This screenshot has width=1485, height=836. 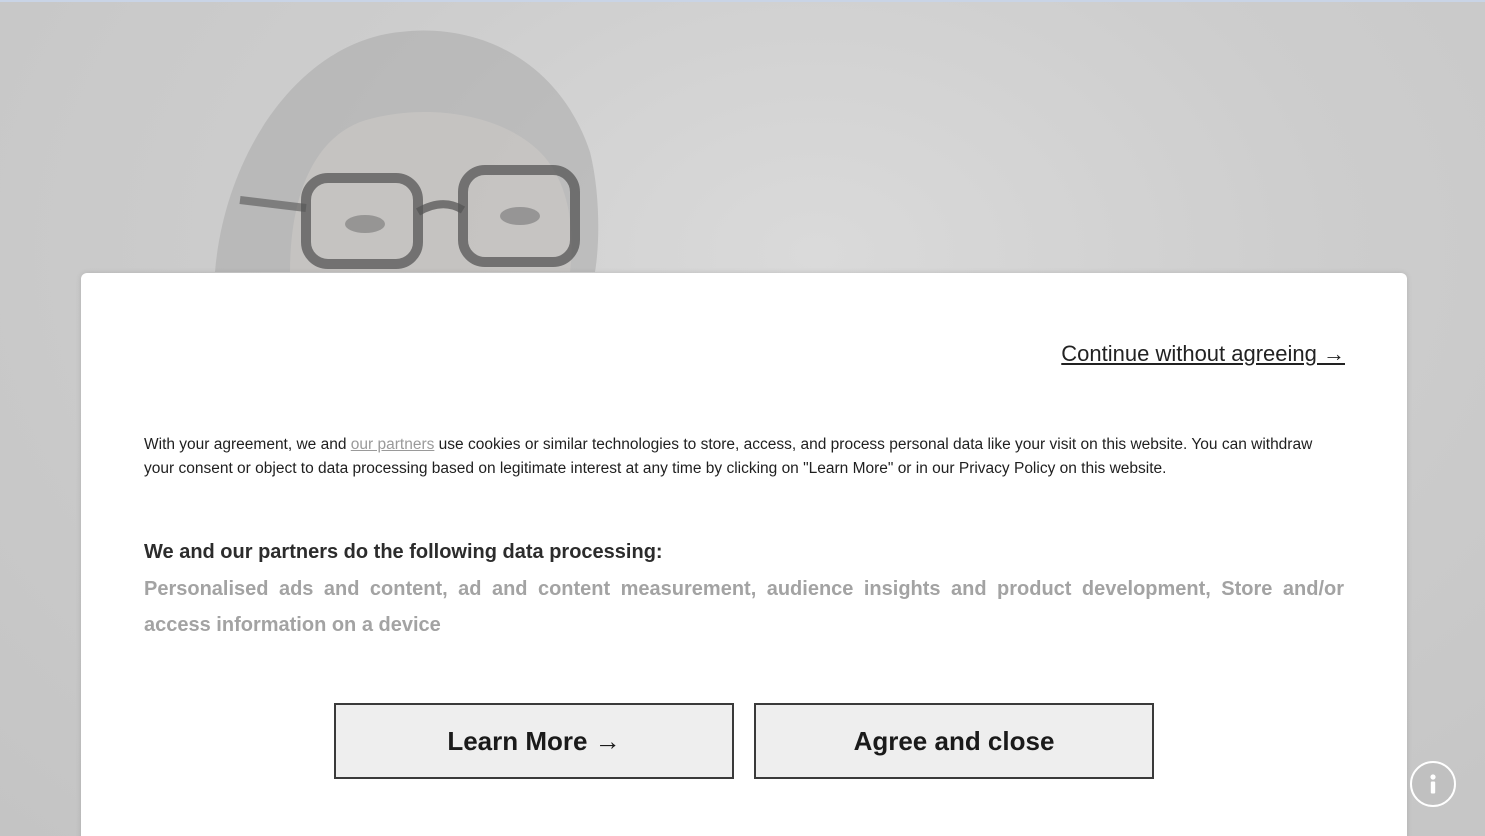 What do you see at coordinates (954, 741) in the screenshot?
I see `agree-and-close-button: Agree and close` at bounding box center [954, 741].